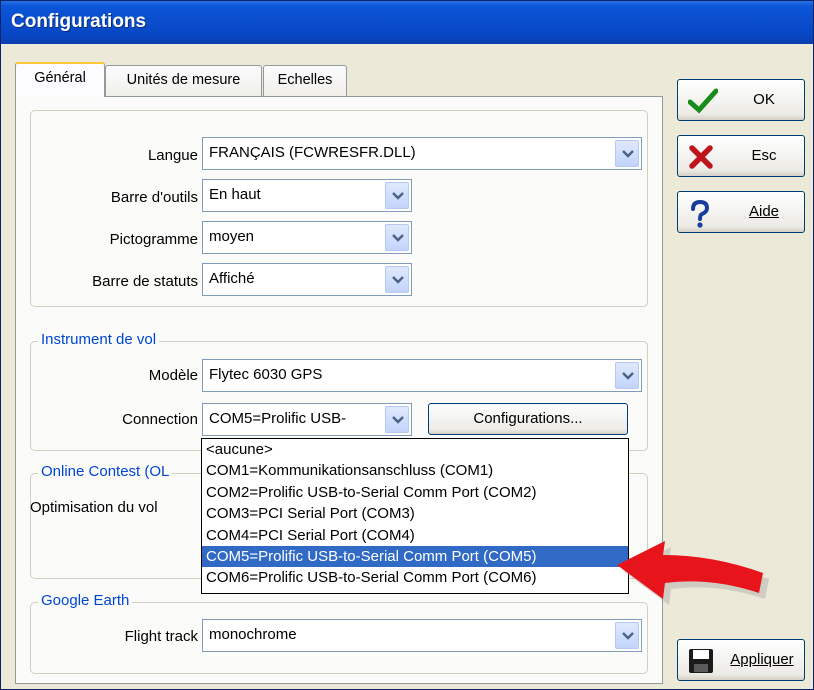  I want to click on flight-track-value: monochrome, so click(253, 634).